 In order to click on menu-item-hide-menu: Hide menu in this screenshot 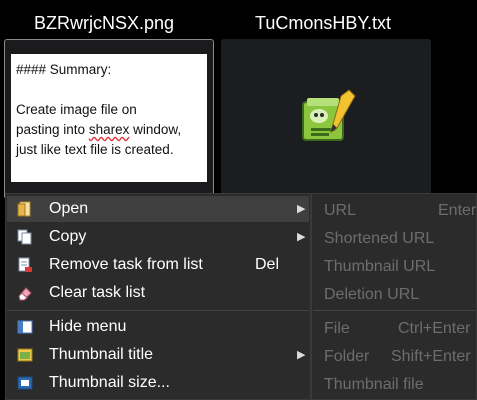, I will do `click(158, 327)`.